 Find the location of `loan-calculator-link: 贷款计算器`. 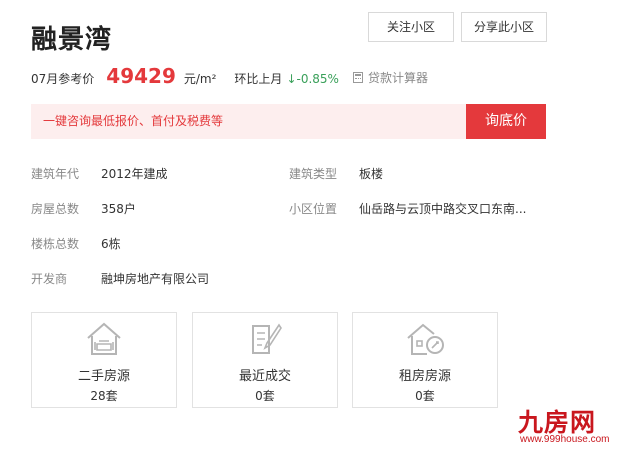

loan-calculator-link: 贷款计算器 is located at coordinates (390, 77).